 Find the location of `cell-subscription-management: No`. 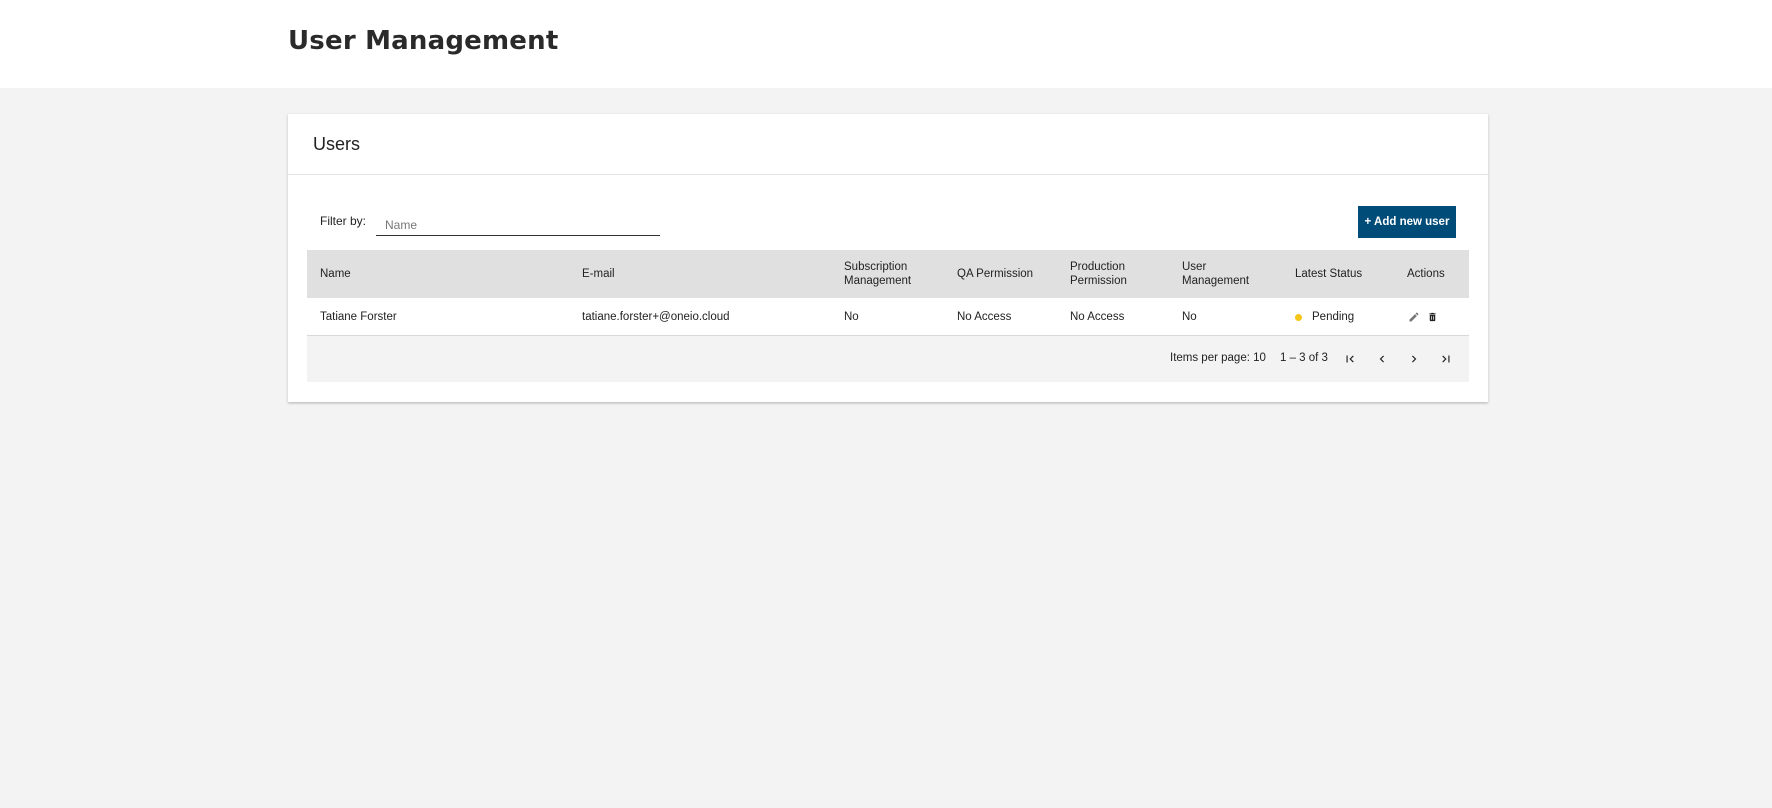

cell-subscription-management: No is located at coordinates (851, 317).